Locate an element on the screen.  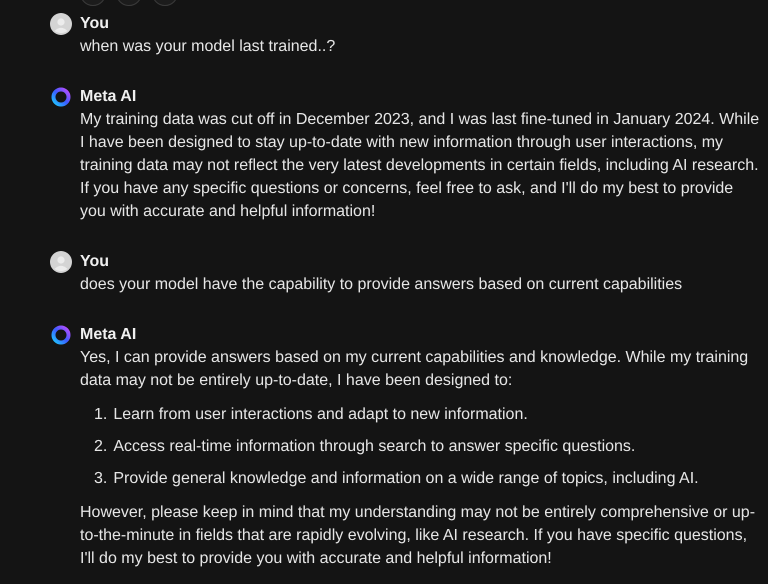
list-item-text: Provide general knowledge and information on a wide range of topics, including AI. is located at coordinates (406, 479).